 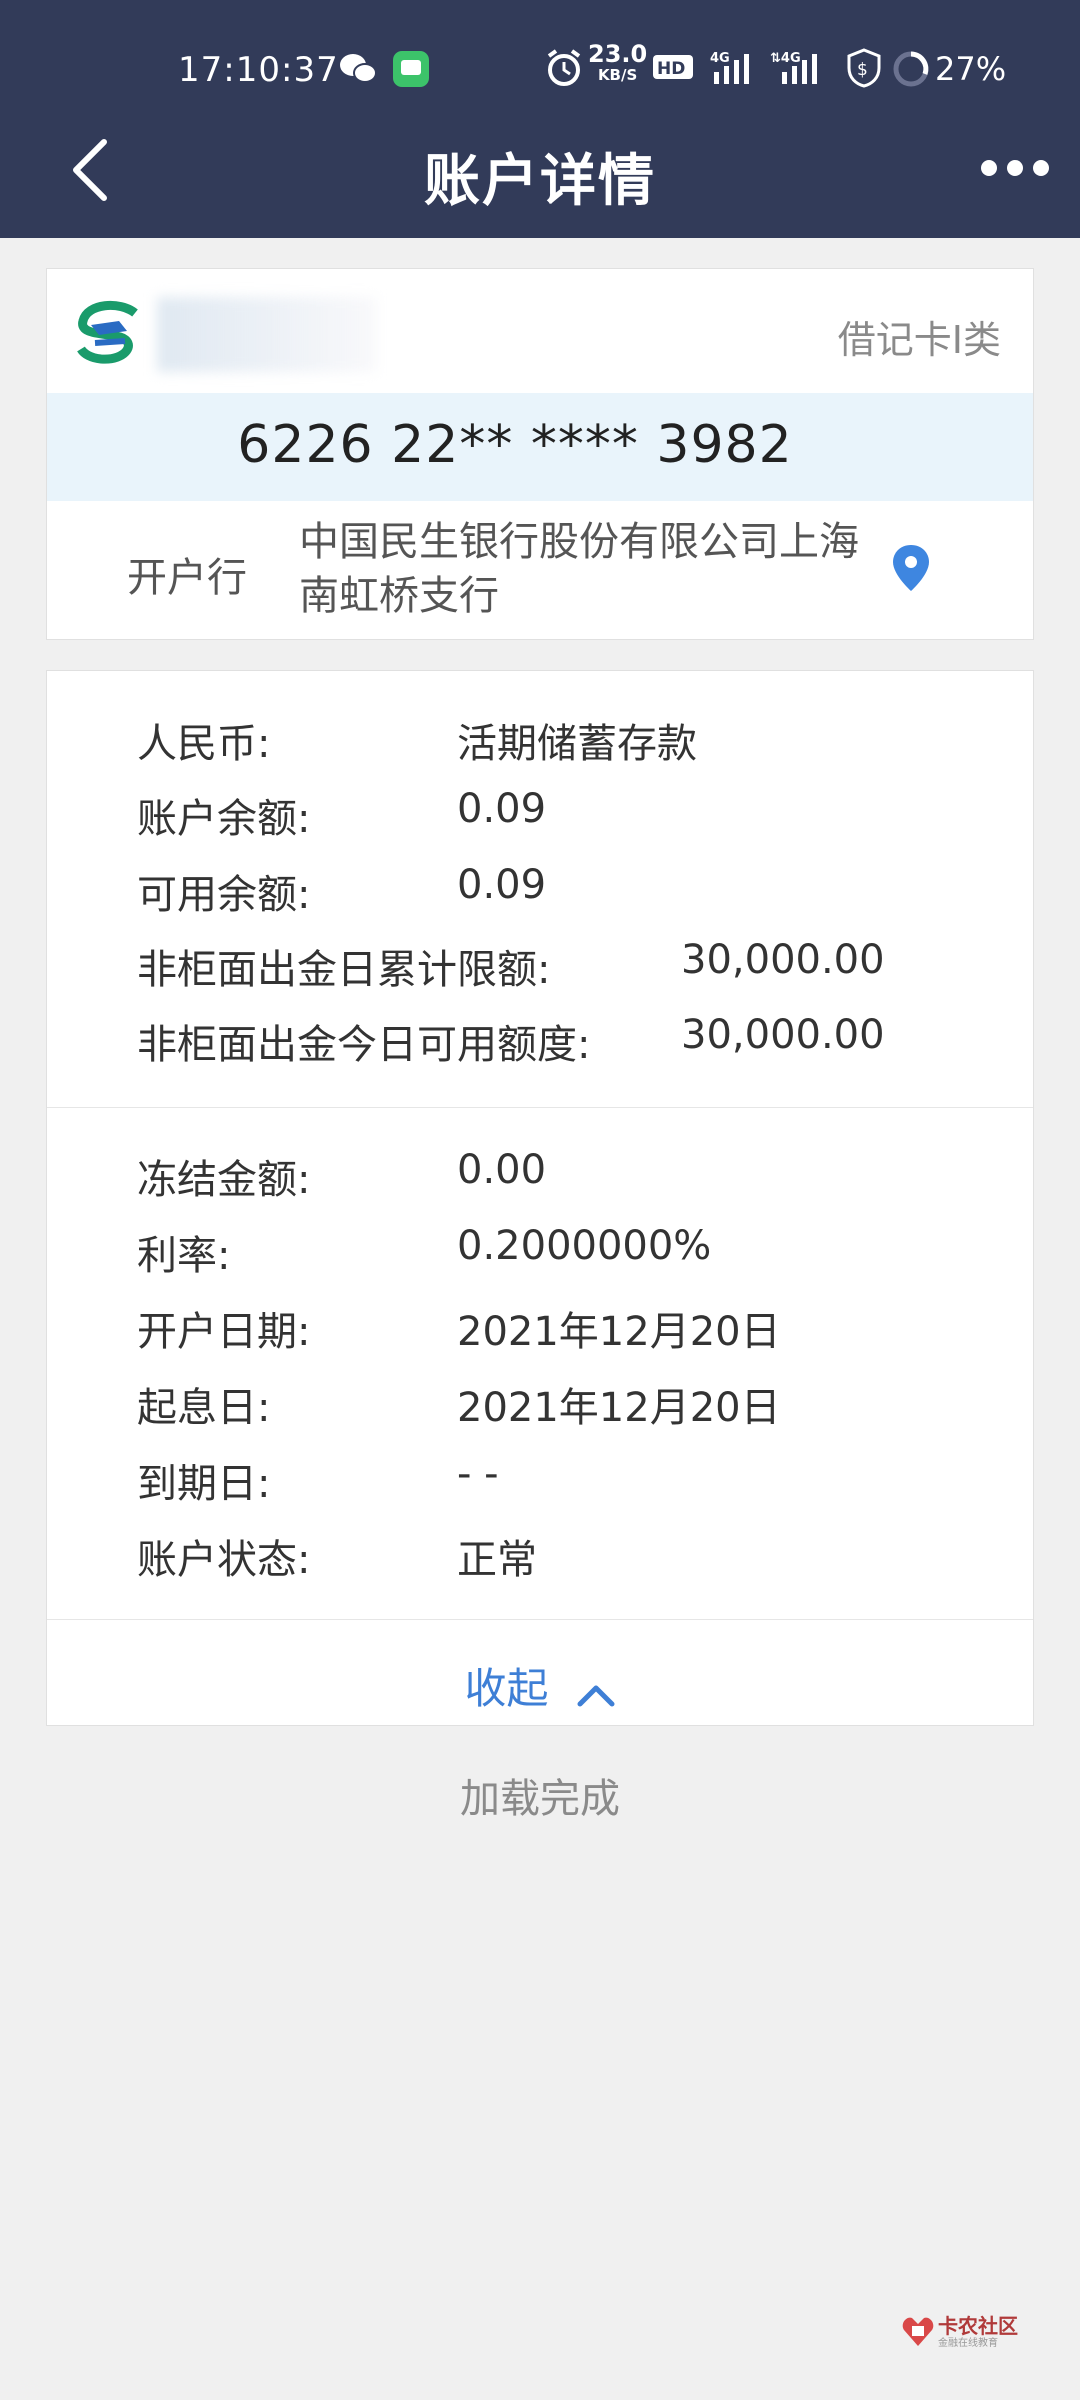 What do you see at coordinates (579, 569) in the screenshot?
I see `branch-name: 中国民生银行股份有限公司上海南虹桥支行` at bounding box center [579, 569].